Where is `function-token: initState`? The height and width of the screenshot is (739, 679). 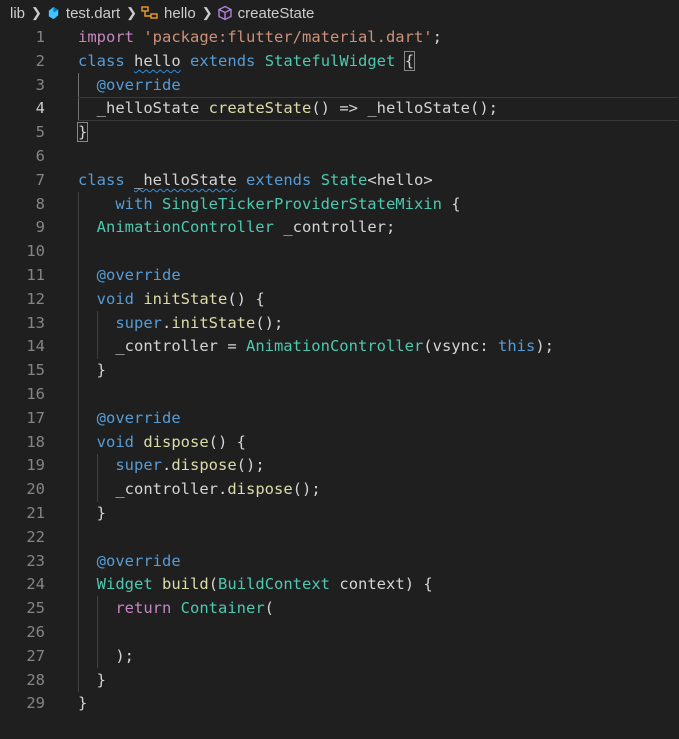
function-token: initState is located at coordinates (213, 322).